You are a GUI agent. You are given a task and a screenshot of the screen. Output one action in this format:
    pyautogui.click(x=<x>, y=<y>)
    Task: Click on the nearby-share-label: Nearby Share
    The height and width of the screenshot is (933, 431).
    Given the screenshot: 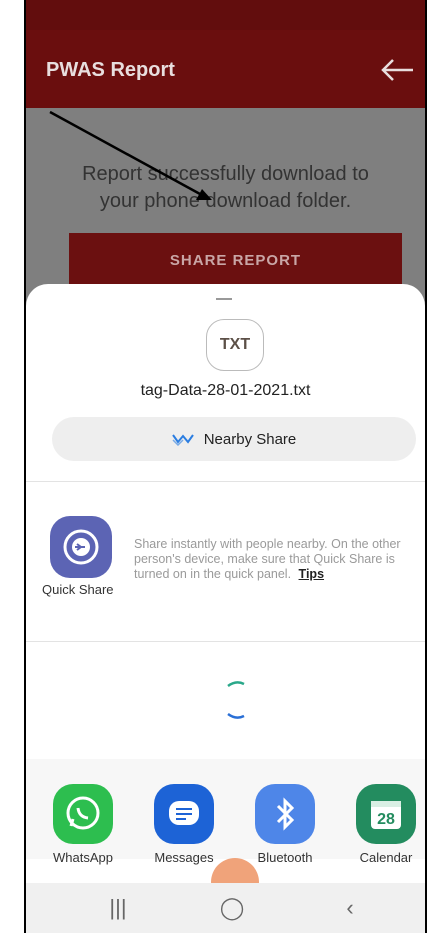 What is the action you would take?
    pyautogui.click(x=250, y=439)
    